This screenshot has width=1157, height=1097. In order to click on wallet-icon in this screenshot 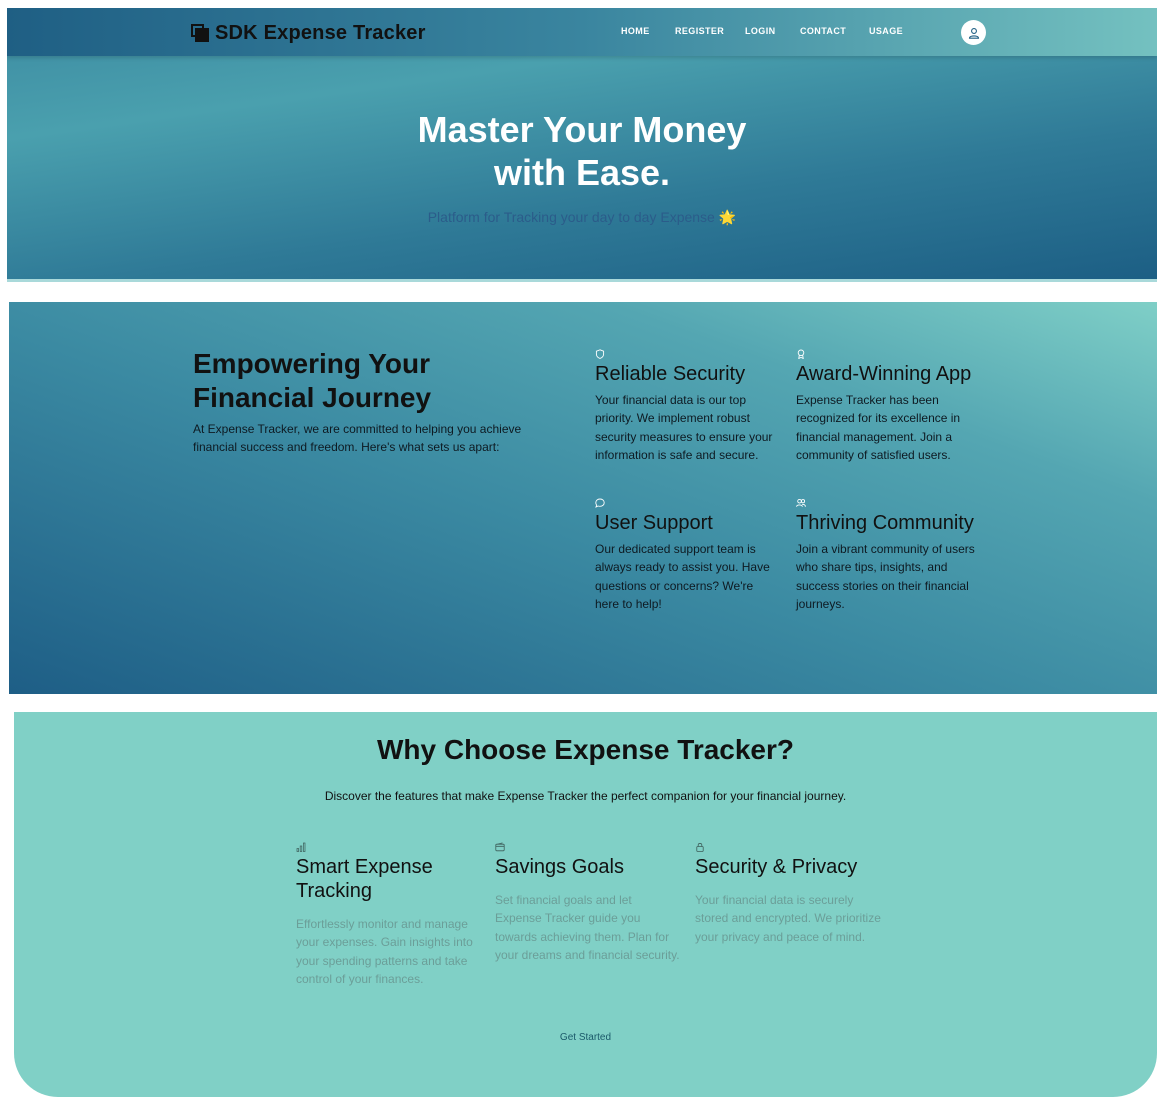, I will do `click(500, 847)`.